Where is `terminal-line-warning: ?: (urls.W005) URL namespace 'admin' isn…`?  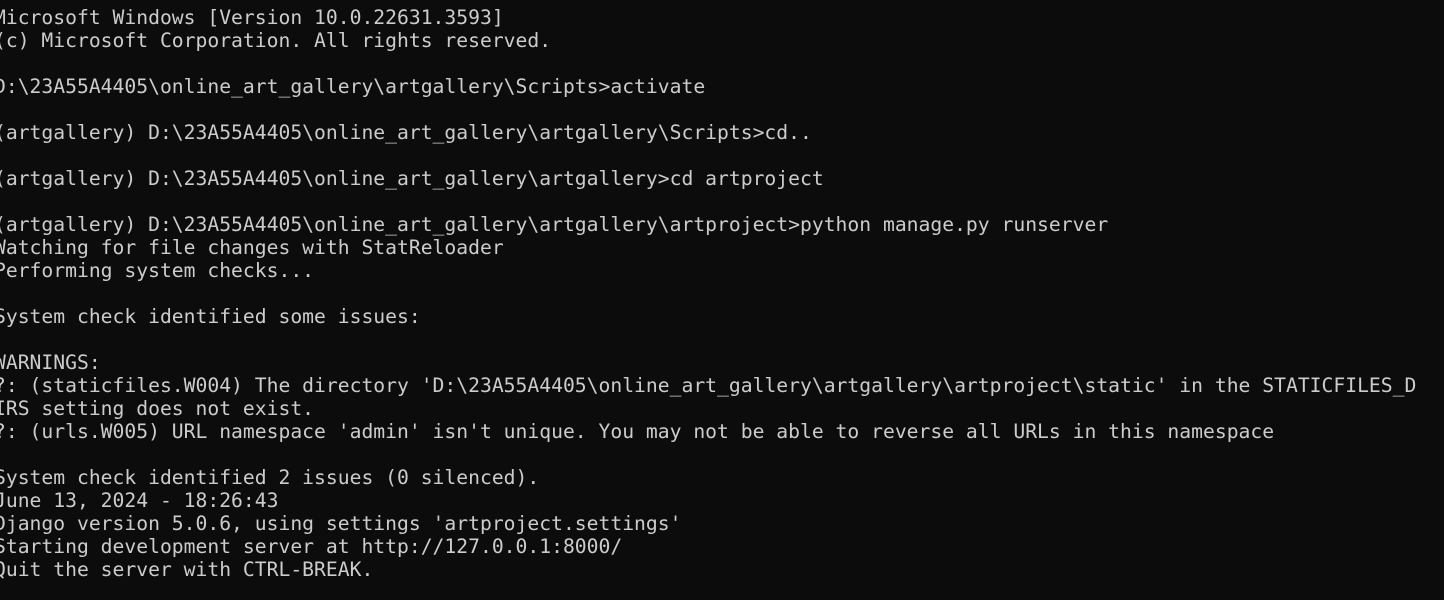
terminal-line-warning: ?: (urls.W005) URL namespace 'admin' isn… is located at coordinates (637, 431).